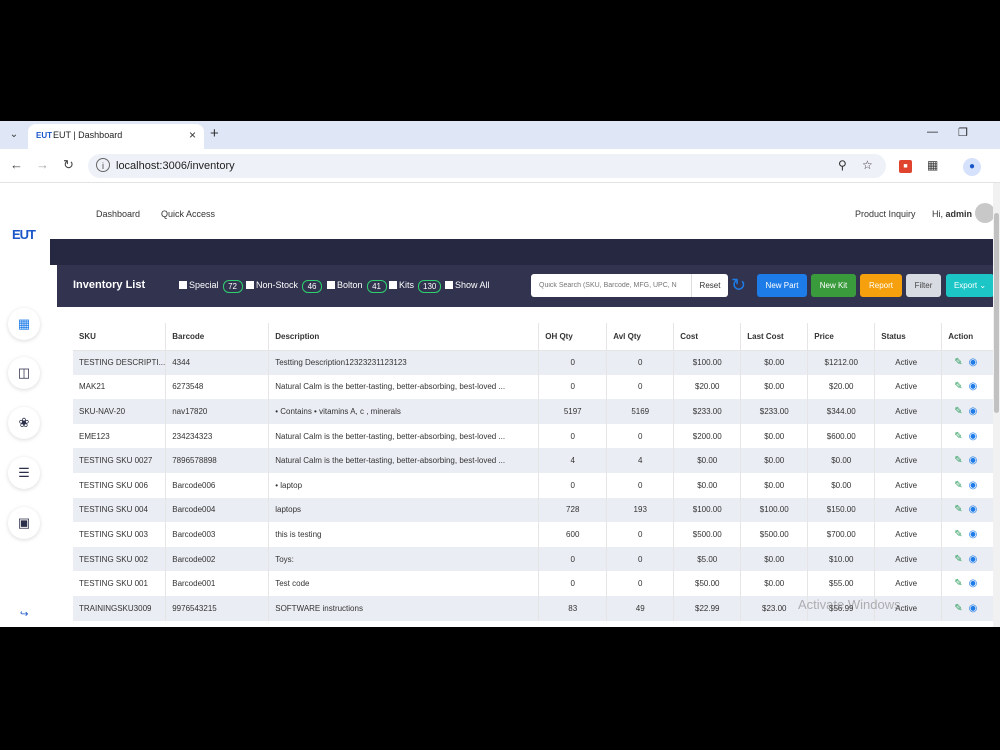 This screenshot has width=1000, height=750. I want to click on cell-status: Active, so click(908, 460).